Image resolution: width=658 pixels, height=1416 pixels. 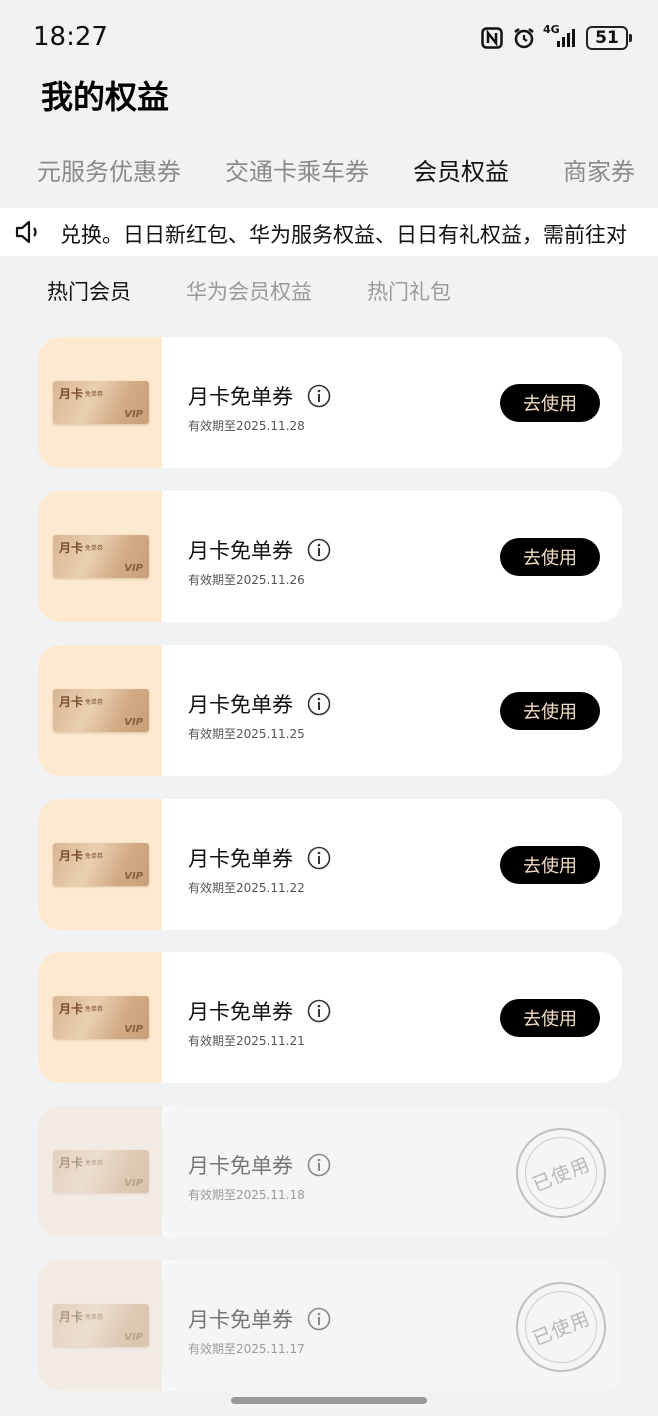 I want to click on coupon-body: 月卡免单券 有效期至2025.11.28 去使用, so click(x=392, y=402).